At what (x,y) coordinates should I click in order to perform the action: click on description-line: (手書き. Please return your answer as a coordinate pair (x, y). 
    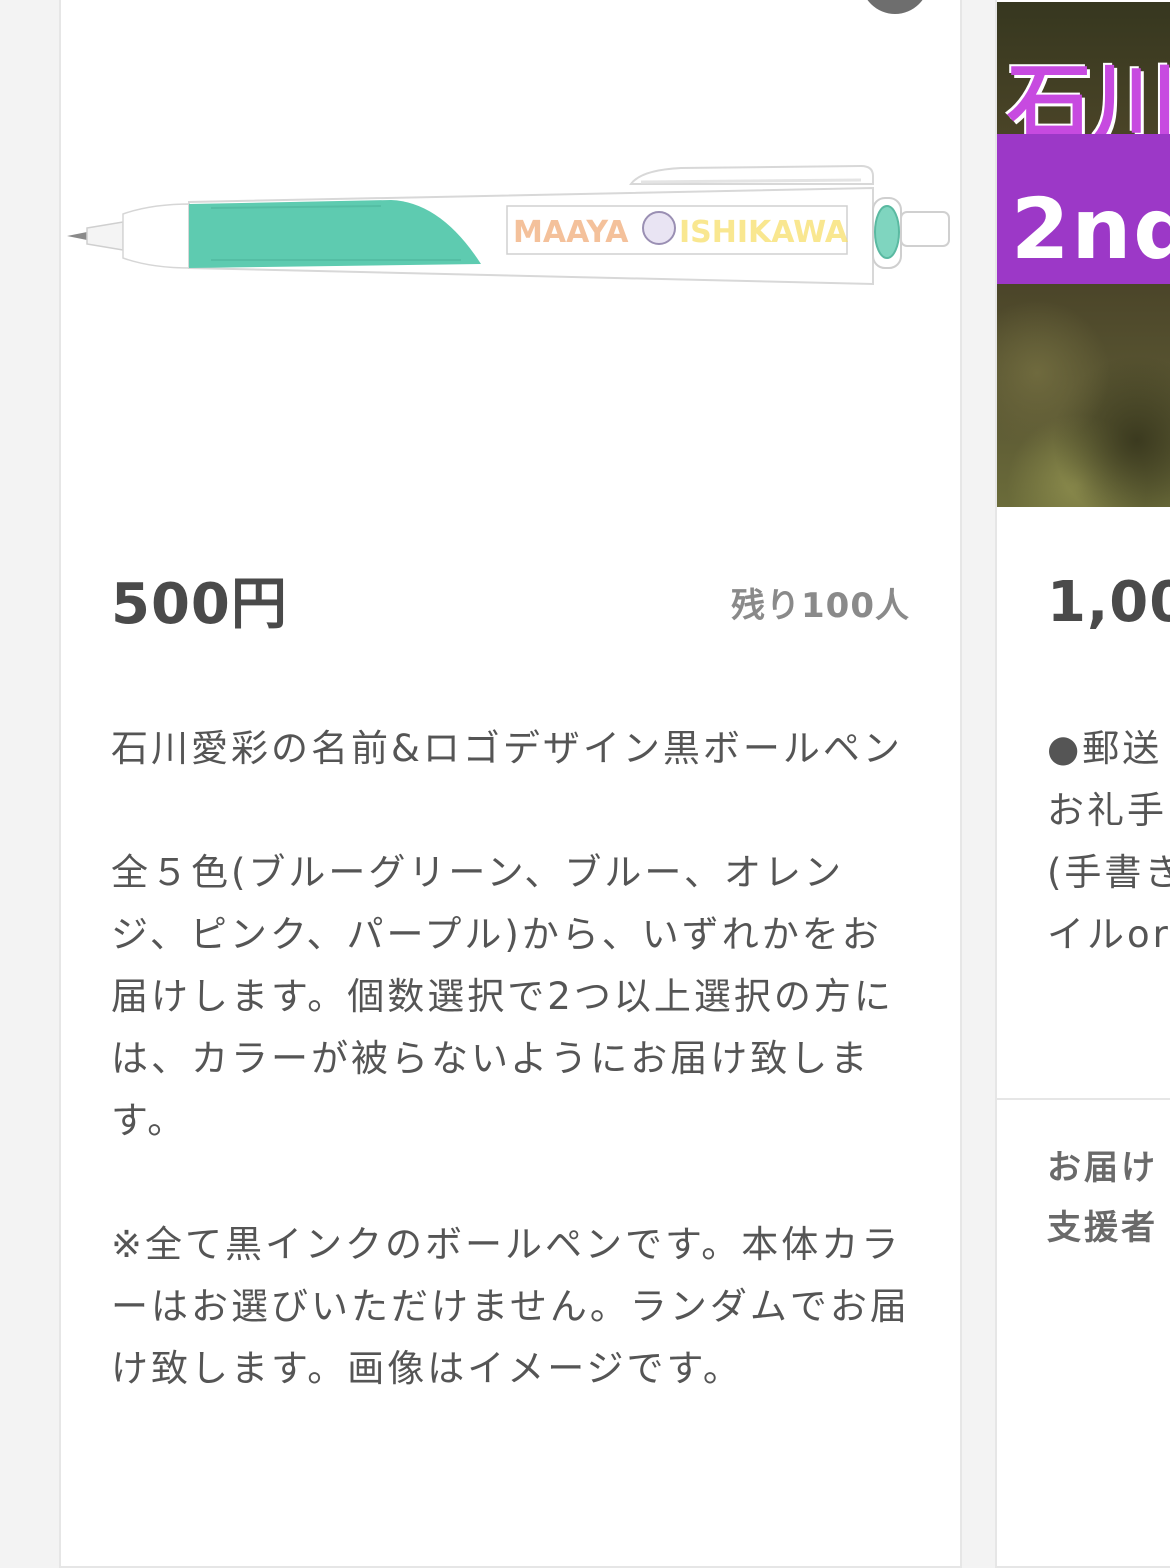
    Looking at the image, I should click on (1108, 872).